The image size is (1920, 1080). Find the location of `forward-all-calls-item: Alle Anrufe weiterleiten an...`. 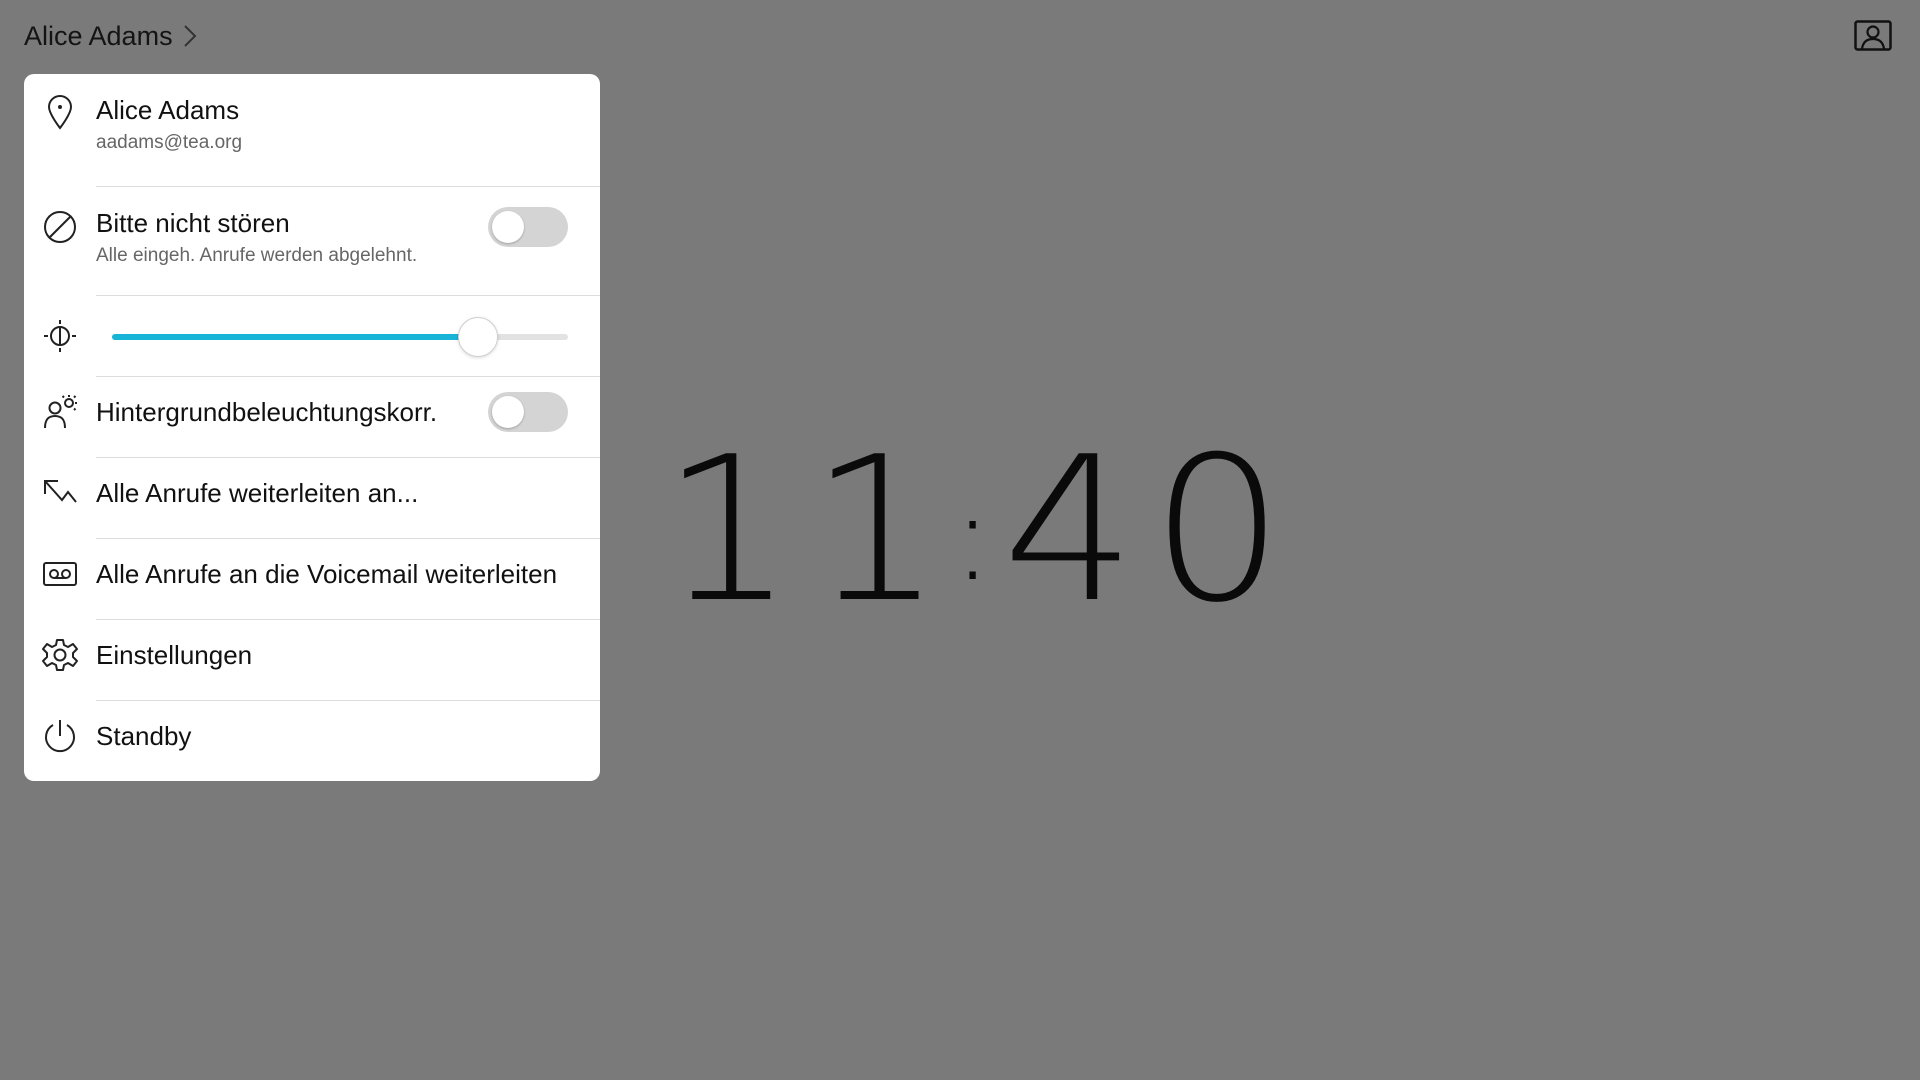

forward-all-calls-item: Alle Anrufe weiterleiten an... is located at coordinates (312, 501).